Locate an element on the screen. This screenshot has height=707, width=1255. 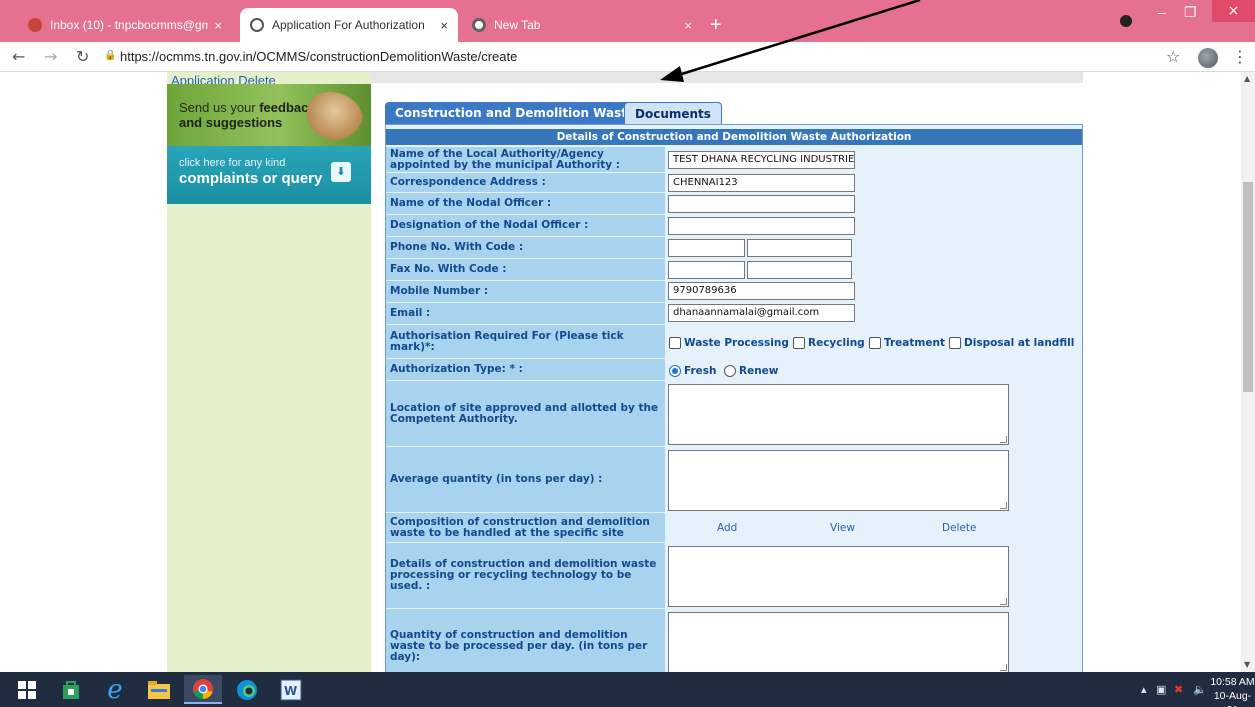
taskbar-clock: 10:58 AM 10-Aug-21 is located at coordinates (1232, 691).